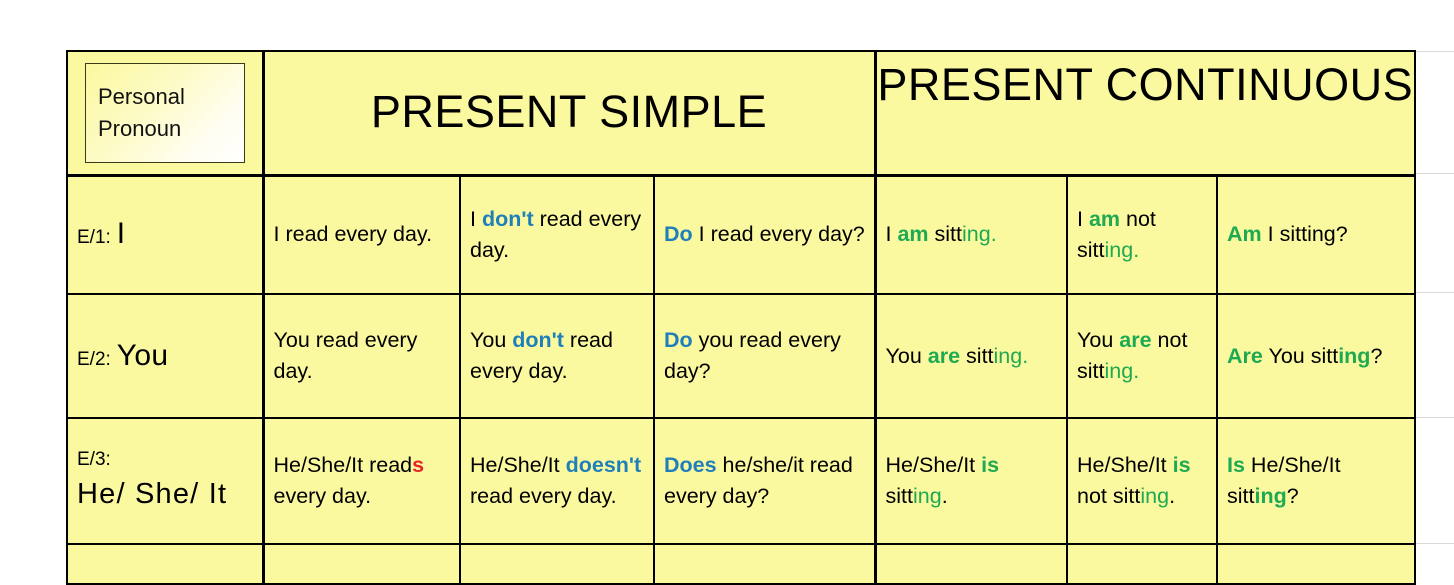 The height and width of the screenshot is (585, 1454). What do you see at coordinates (764, 481) in the screenshot?
I see `cell-present-simple-question: Does he/she/it read every day?` at bounding box center [764, 481].